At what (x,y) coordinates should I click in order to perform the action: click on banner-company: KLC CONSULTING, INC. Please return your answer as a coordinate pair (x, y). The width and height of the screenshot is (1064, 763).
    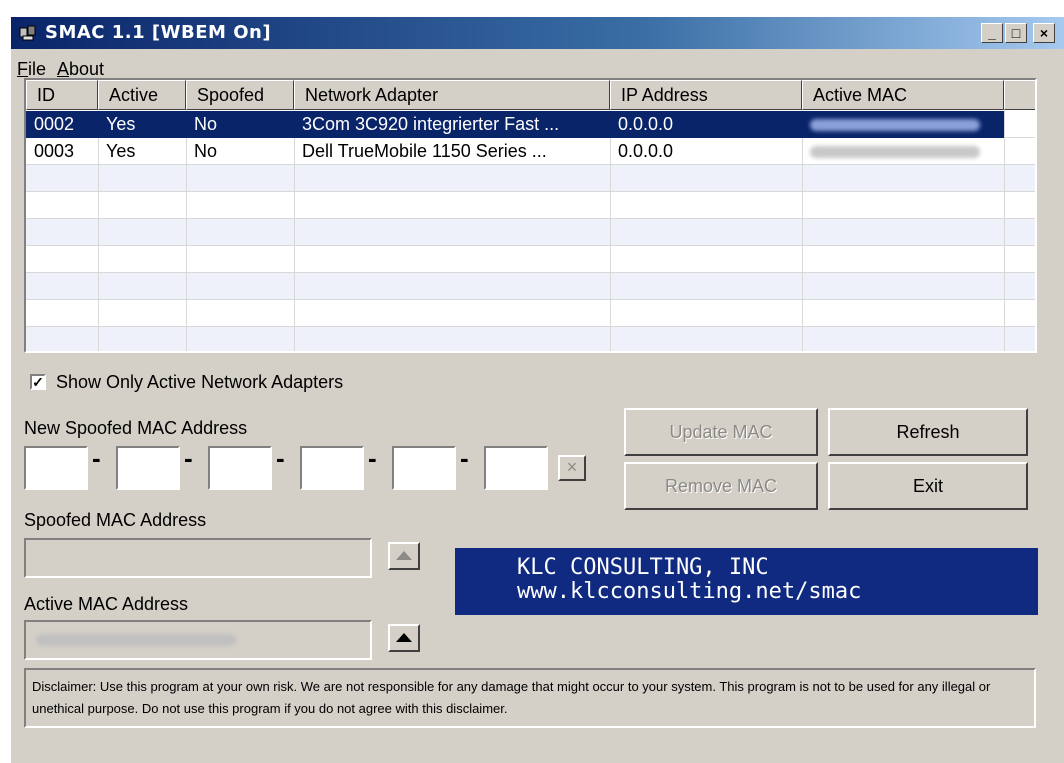
    Looking at the image, I should click on (643, 567).